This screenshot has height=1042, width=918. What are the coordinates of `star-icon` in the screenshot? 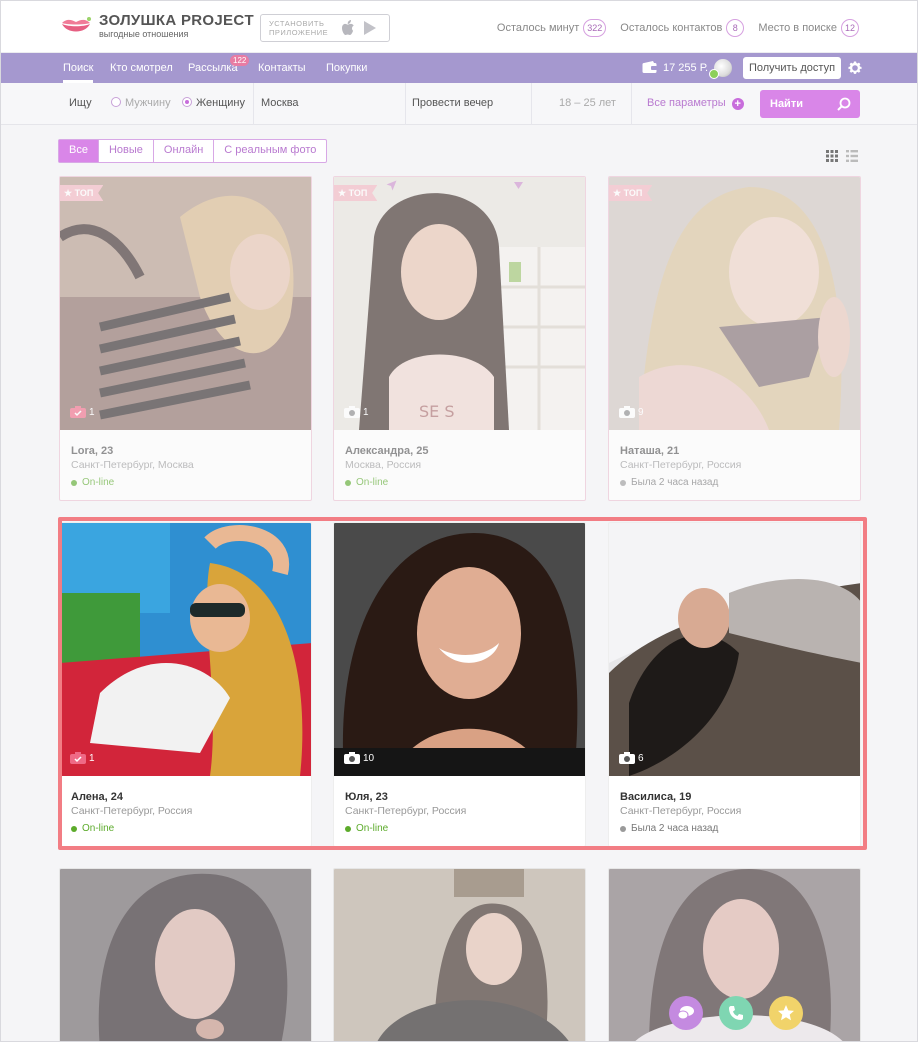 It's located at (786, 1013).